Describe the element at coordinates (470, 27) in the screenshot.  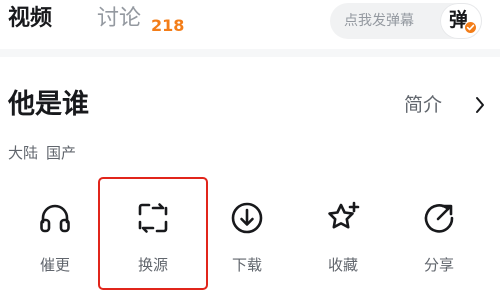
I see `danmaku-on-check-icon` at that location.